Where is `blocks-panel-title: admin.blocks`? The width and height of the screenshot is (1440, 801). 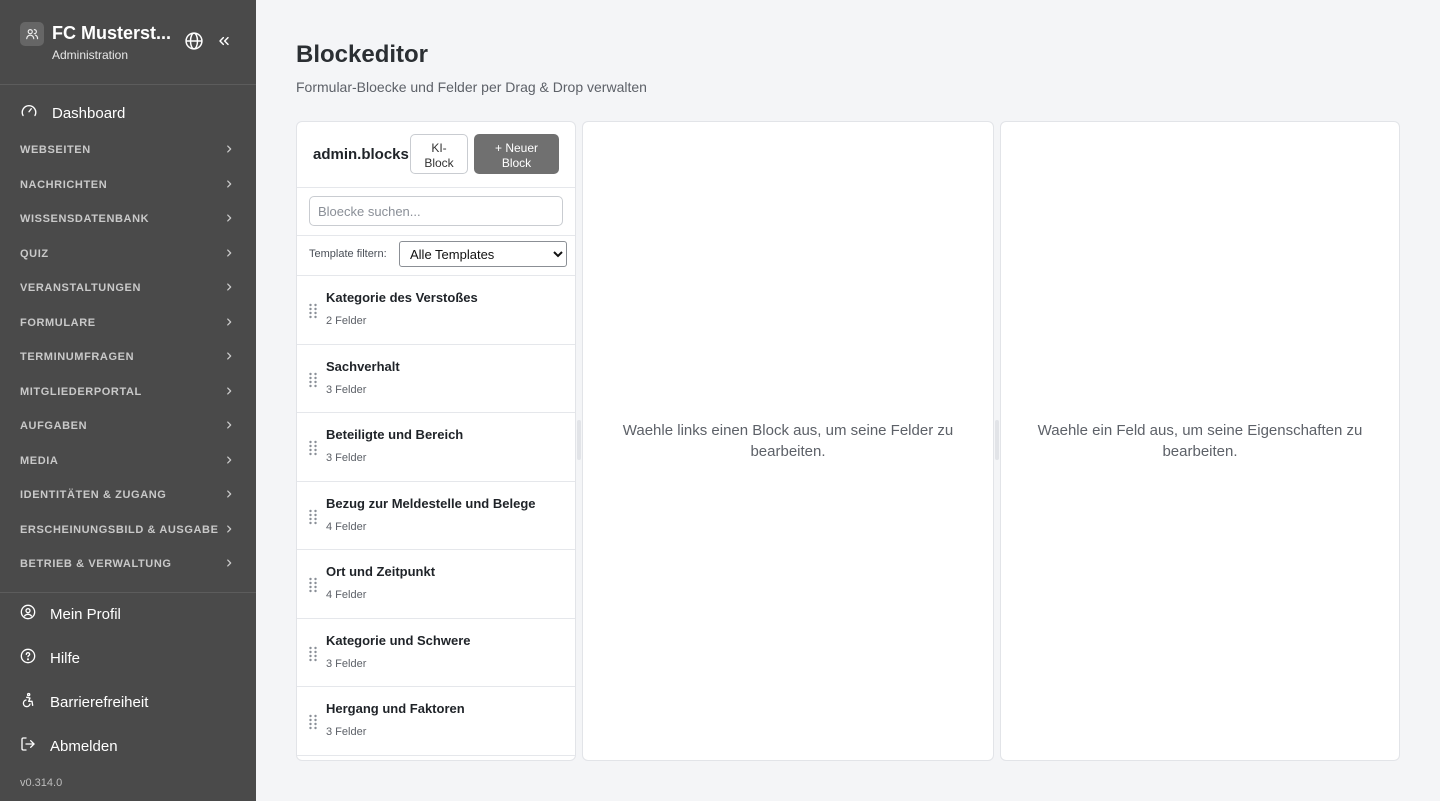
blocks-panel-title: admin.blocks is located at coordinates (361, 154).